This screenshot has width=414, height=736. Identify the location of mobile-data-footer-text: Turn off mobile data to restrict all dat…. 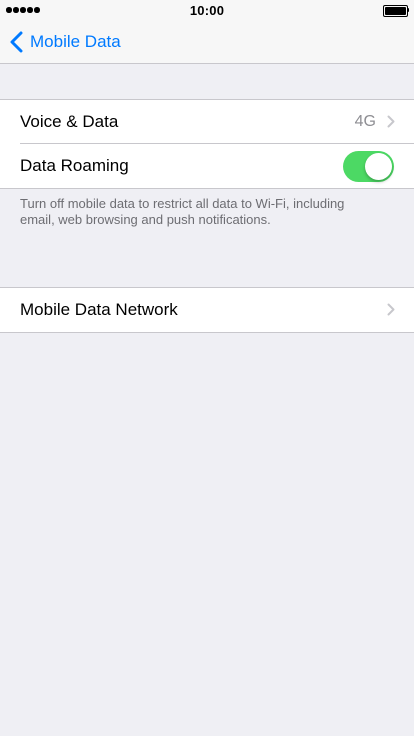
(182, 211).